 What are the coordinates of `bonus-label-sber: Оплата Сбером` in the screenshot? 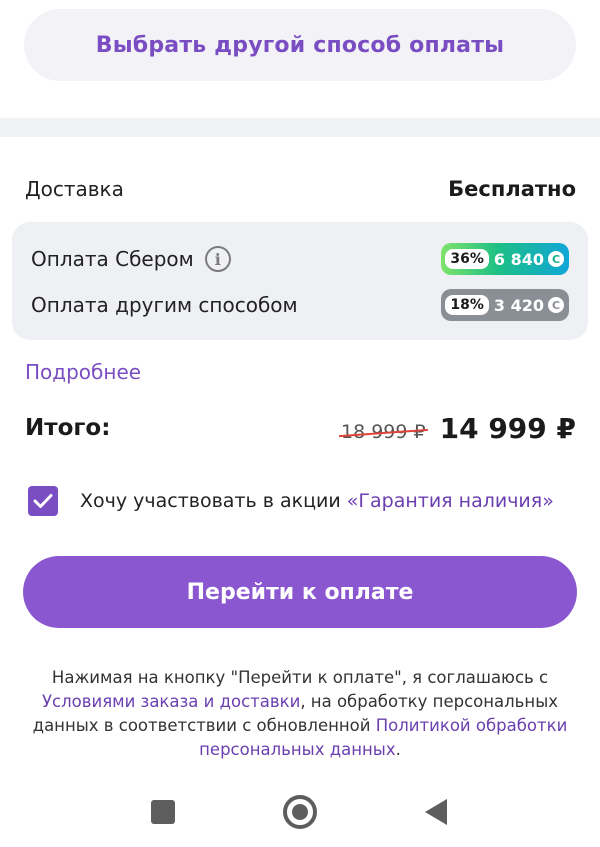 It's located at (112, 259).